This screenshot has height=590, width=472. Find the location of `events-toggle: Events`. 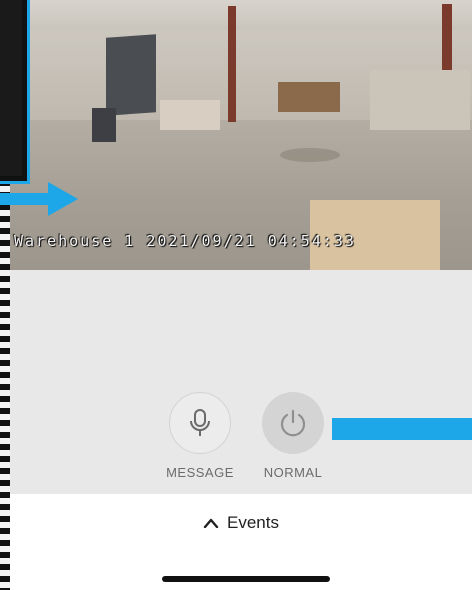

events-toggle: Events is located at coordinates (241, 523).